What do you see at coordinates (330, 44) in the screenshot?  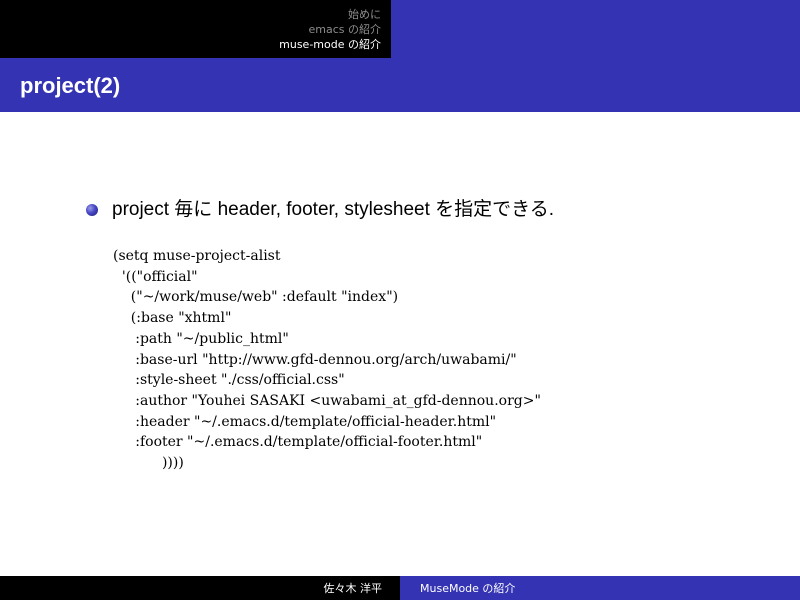 I see `nav-section-muse-mode: muse-mode の紹介` at bounding box center [330, 44].